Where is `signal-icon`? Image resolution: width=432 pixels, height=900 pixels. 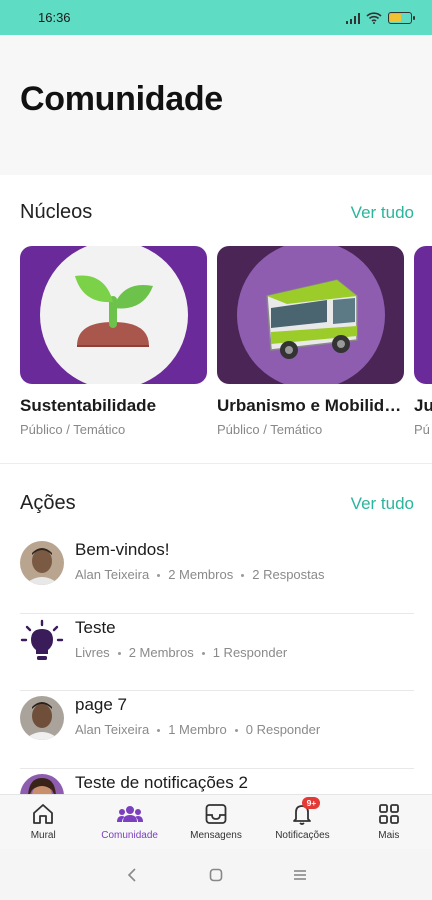
signal-icon is located at coordinates (352, 18).